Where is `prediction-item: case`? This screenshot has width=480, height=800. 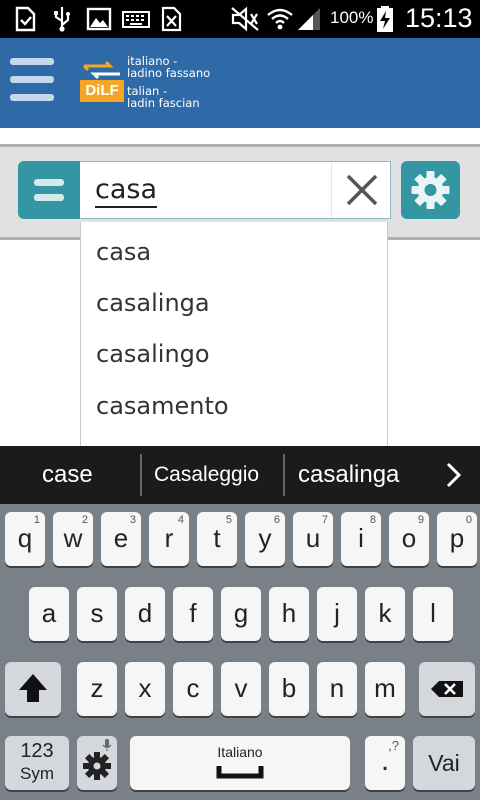 prediction-item: case is located at coordinates (67, 475).